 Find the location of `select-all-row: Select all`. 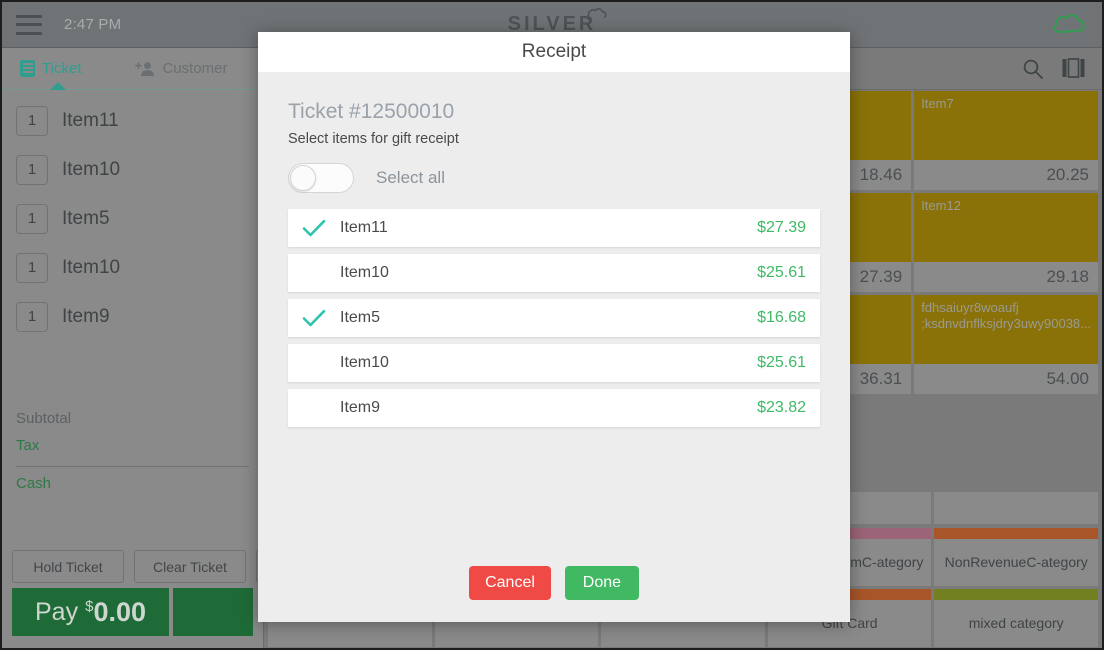

select-all-row: Select all is located at coordinates (554, 178).